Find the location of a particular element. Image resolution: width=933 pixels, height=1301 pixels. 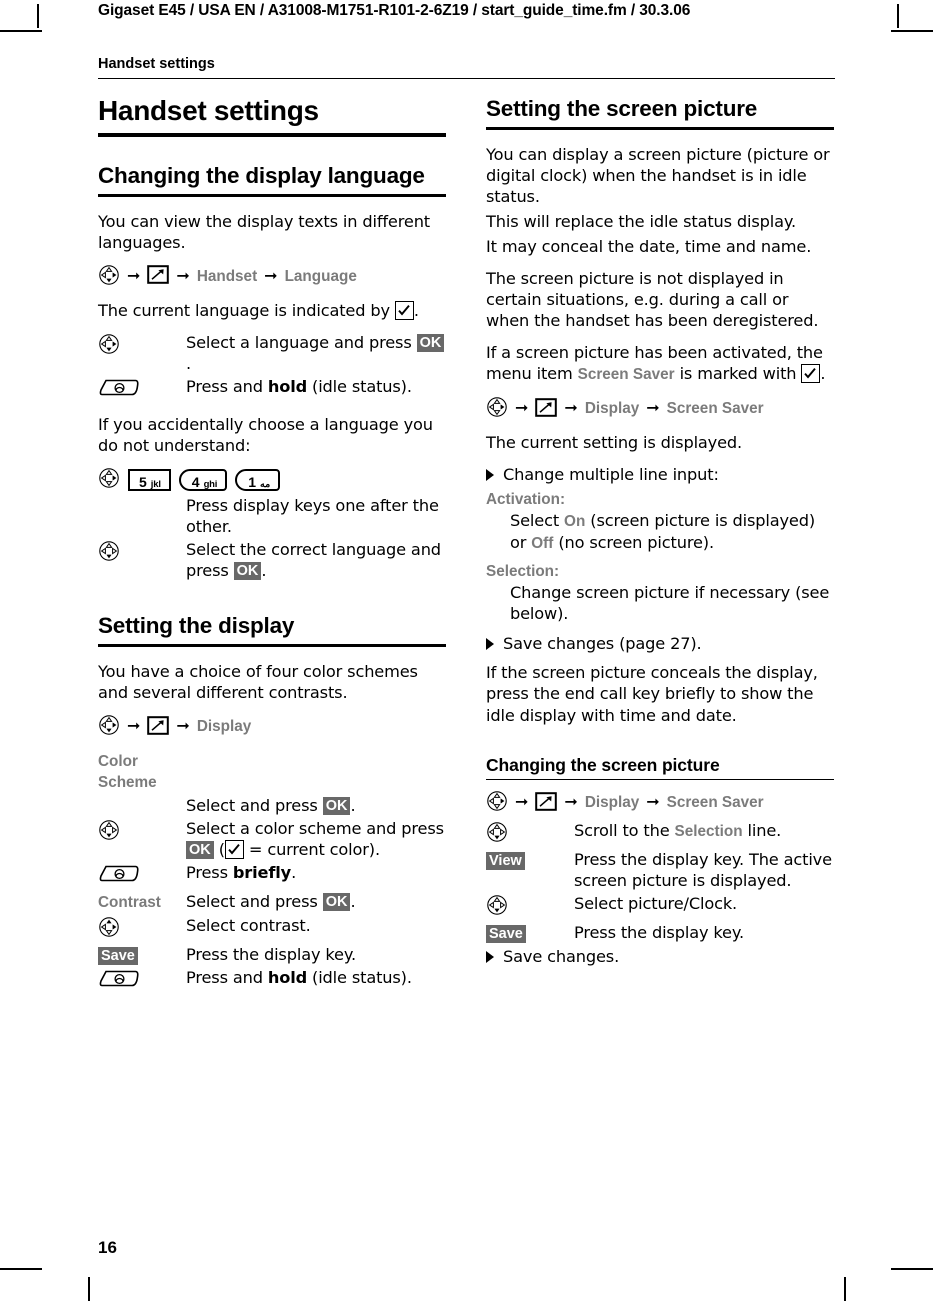

menu-path-language: ➞ ➞ Handset ➞ Language is located at coordinates (272, 277).